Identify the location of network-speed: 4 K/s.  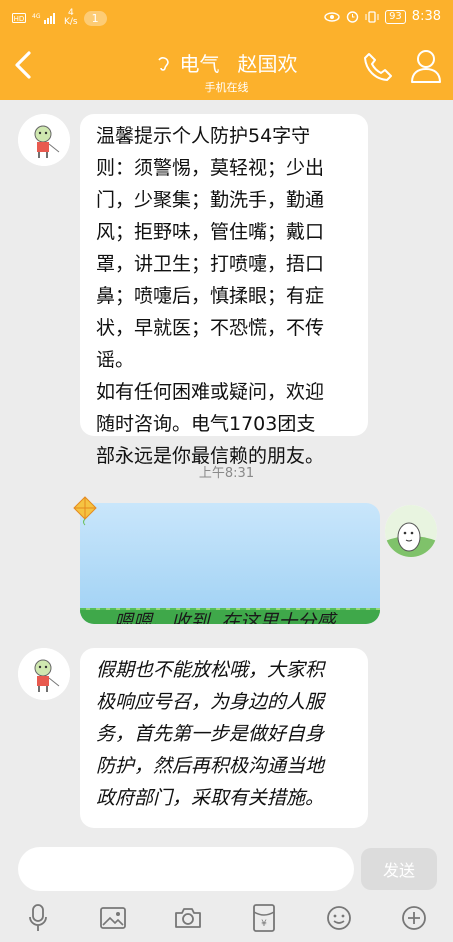
(71, 18).